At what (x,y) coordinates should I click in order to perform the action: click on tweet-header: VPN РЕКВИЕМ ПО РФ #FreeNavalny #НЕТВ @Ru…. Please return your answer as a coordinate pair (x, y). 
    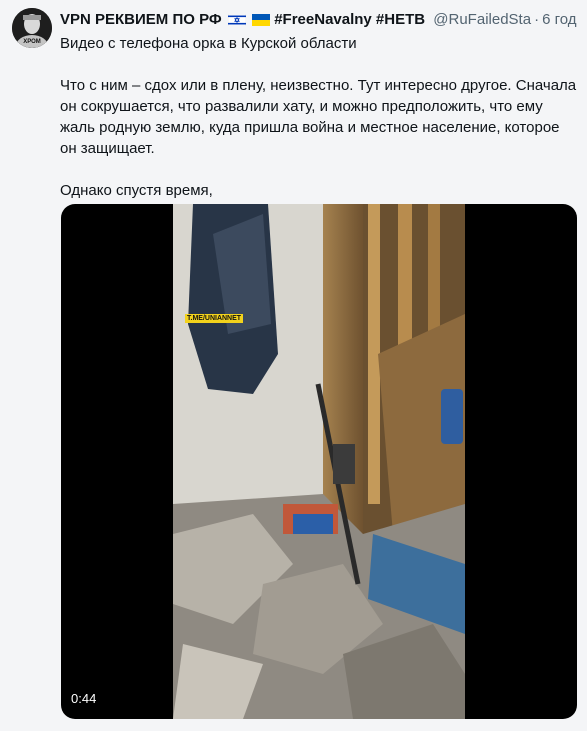
    Looking at the image, I should click on (323, 20).